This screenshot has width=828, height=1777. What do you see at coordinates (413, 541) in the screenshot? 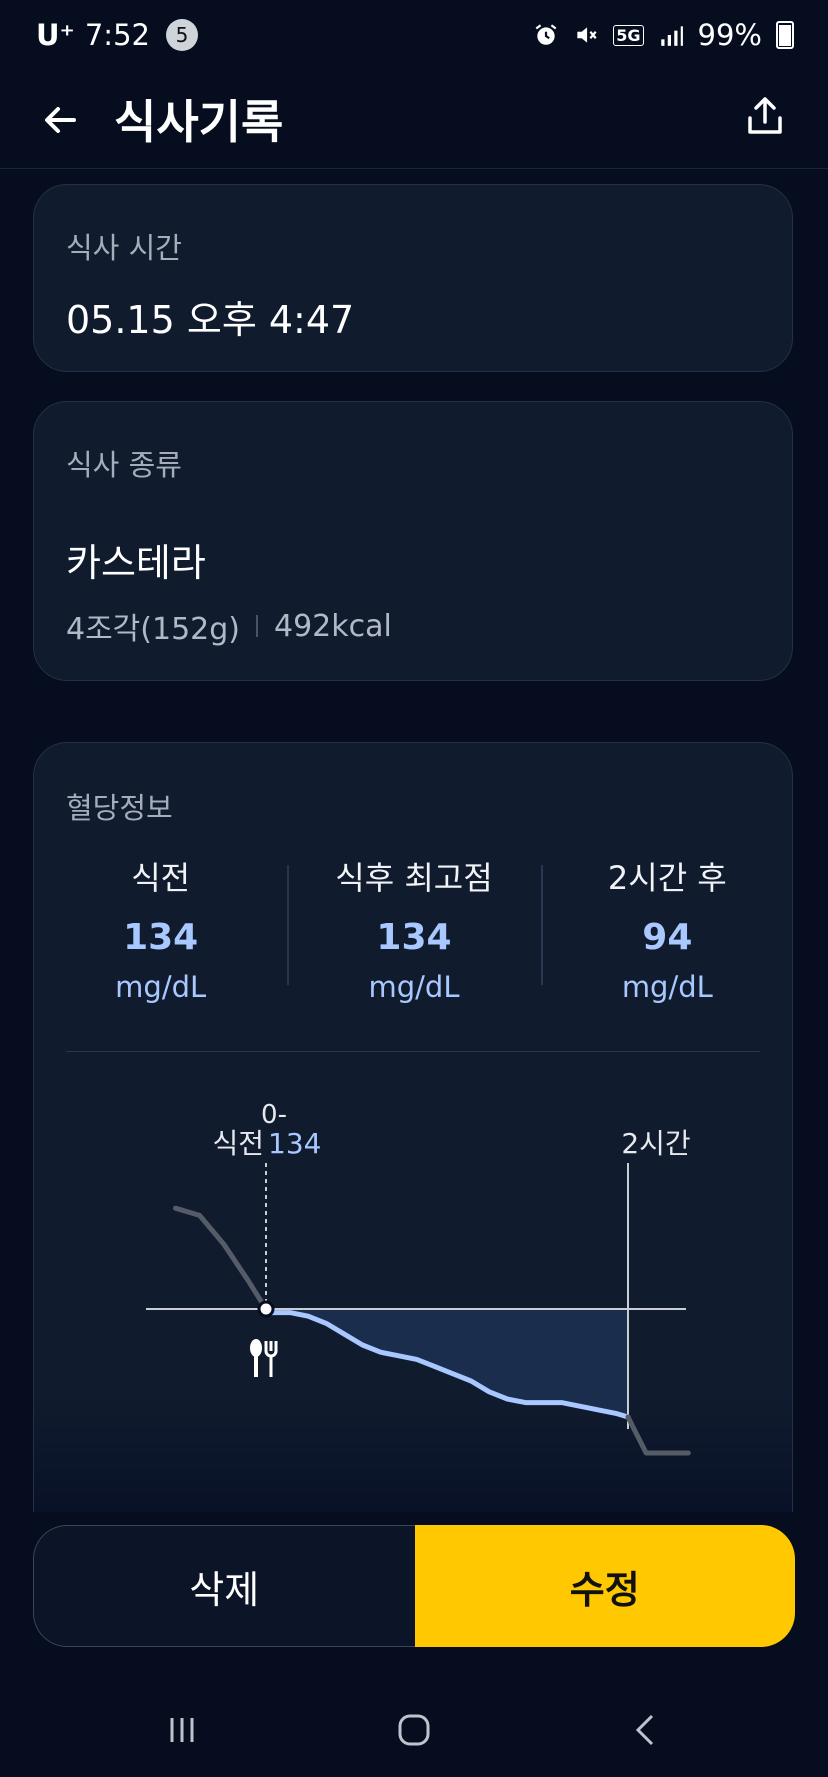
I see `meal-type-card: 식사 종류 카스테라 4조각(152g) 492kcal` at bounding box center [413, 541].